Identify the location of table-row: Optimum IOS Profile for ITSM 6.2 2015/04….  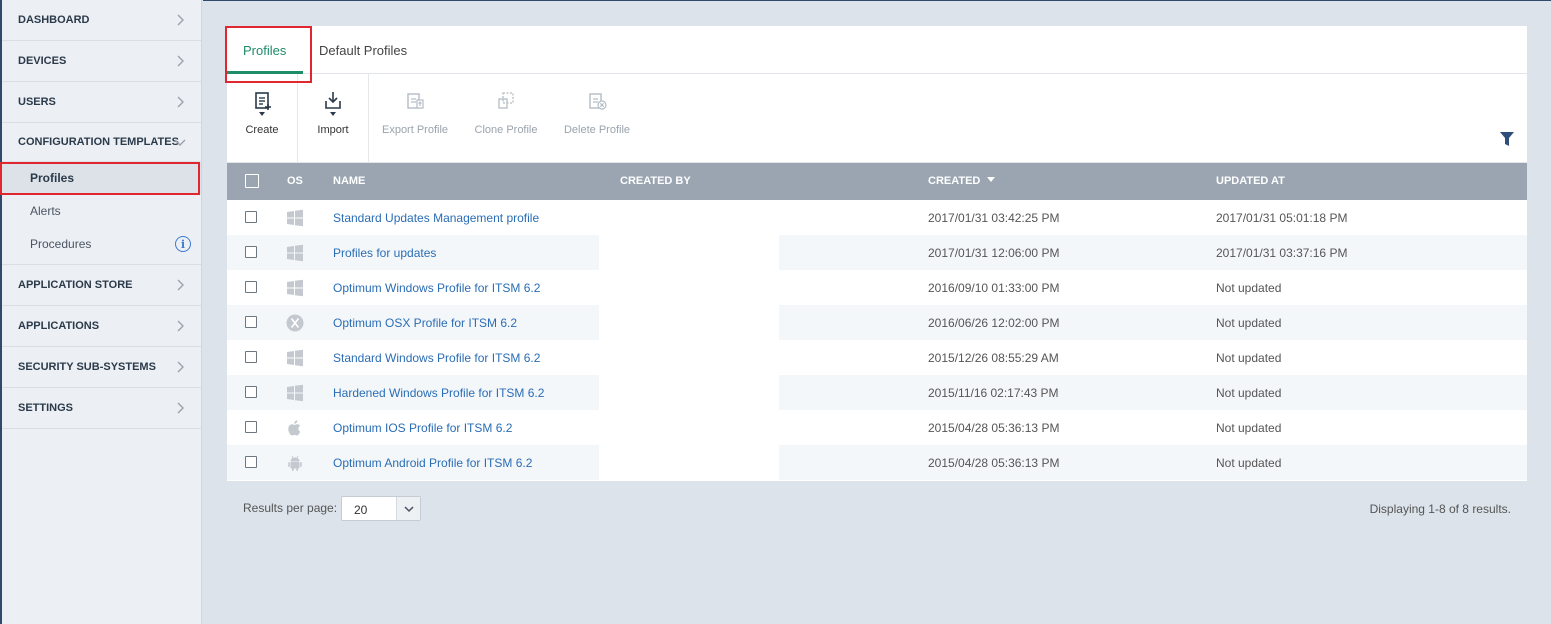
(877, 427).